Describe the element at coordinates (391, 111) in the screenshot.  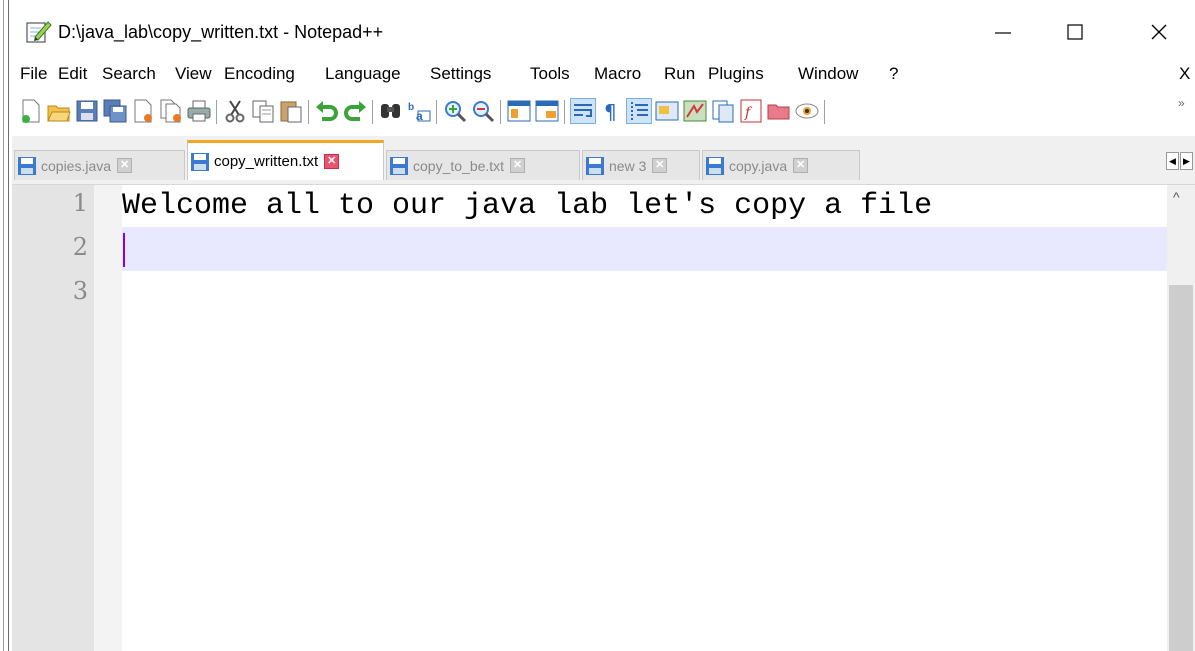
I see `find-icon` at that location.